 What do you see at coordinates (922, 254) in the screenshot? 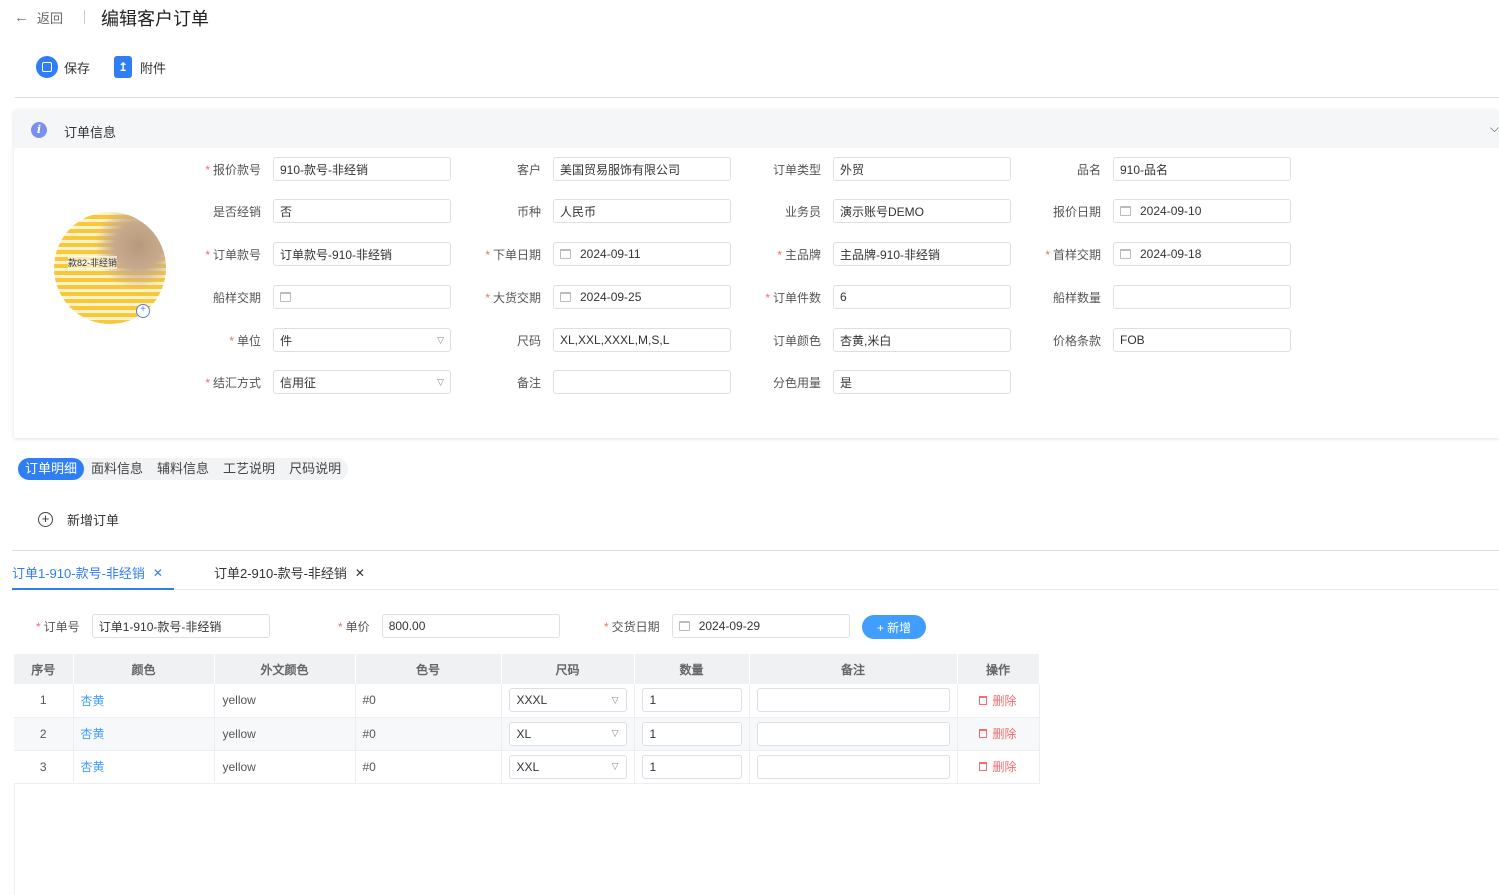
I see `main-brand-input: 主品牌-910-非经销` at bounding box center [922, 254].